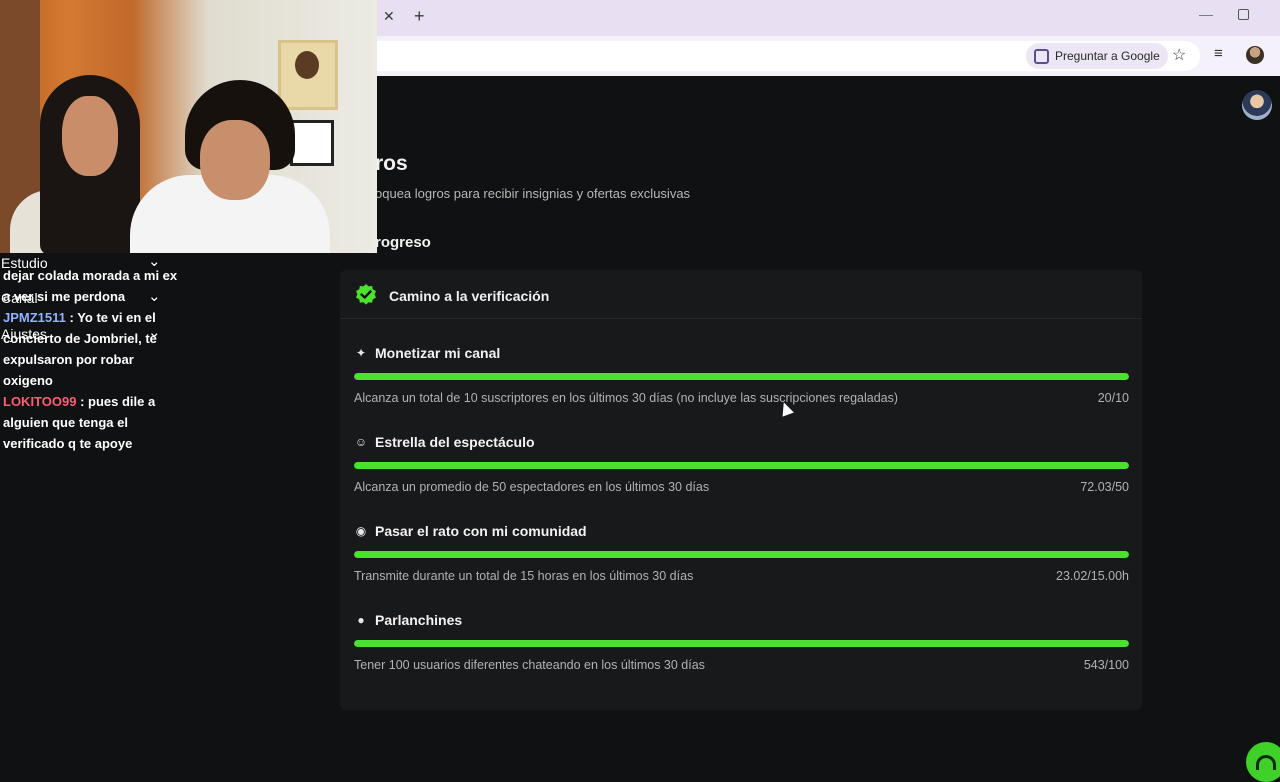 The image size is (1280, 782). What do you see at coordinates (438, 353) in the screenshot?
I see `achievement-name: Monetizar mi canal` at bounding box center [438, 353].